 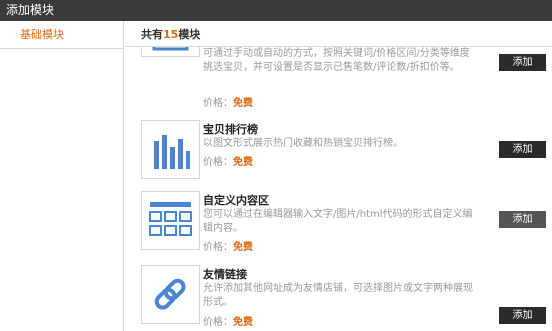 What do you see at coordinates (189, 34) in the screenshot?
I see `module-count-suffix: 模块` at bounding box center [189, 34].